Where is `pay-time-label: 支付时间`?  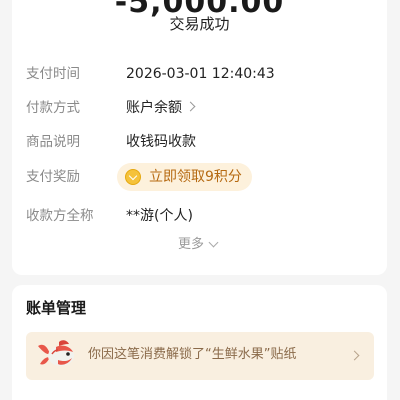
pay-time-label: 支付时间 is located at coordinates (53, 74).